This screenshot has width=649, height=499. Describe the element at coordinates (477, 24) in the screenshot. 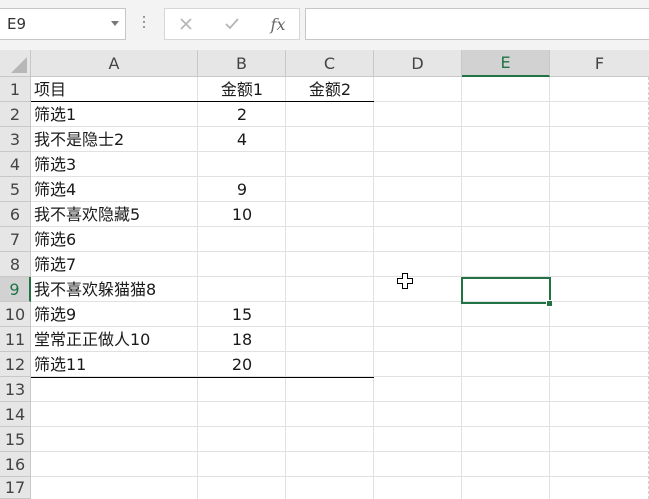

I see `formula-input` at that location.